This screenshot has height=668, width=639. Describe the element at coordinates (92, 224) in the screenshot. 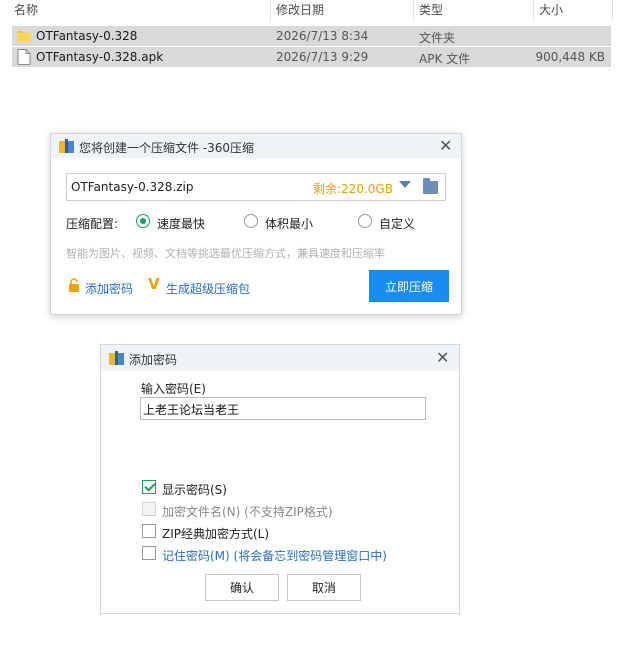

I see `config-label: 压缩配置:` at that location.